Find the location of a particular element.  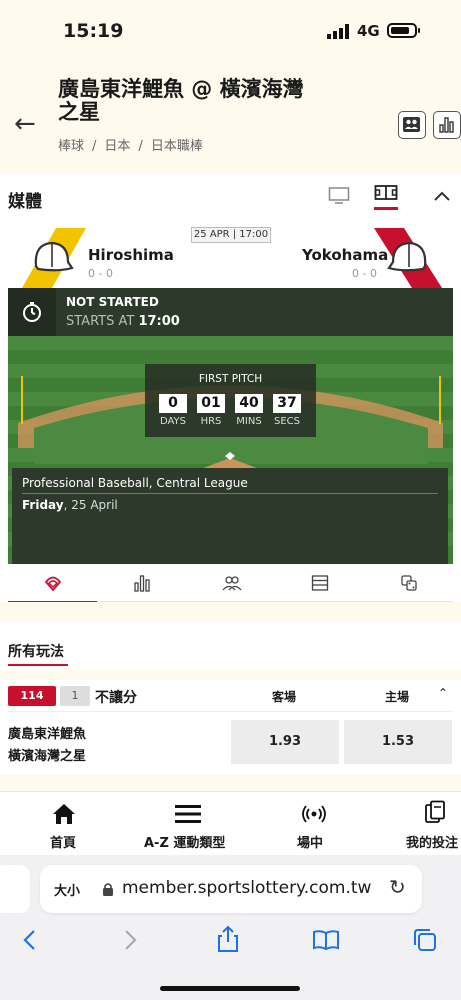

bookmarks-icon is located at coordinates (326, 940).